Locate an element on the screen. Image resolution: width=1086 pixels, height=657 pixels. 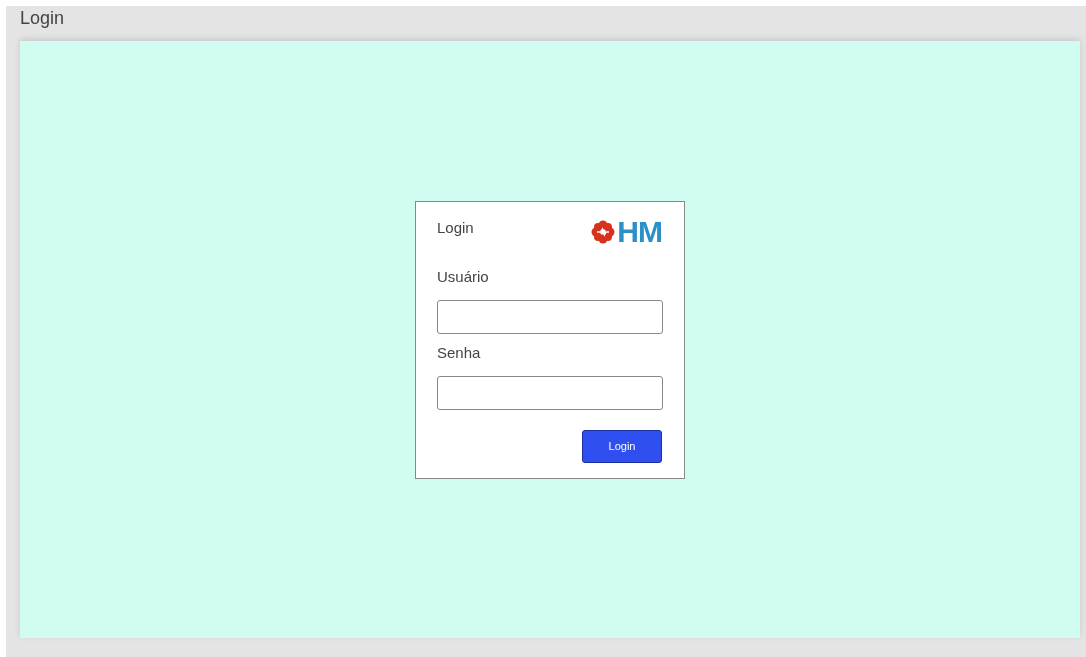
field-label: Usuário is located at coordinates (463, 277).